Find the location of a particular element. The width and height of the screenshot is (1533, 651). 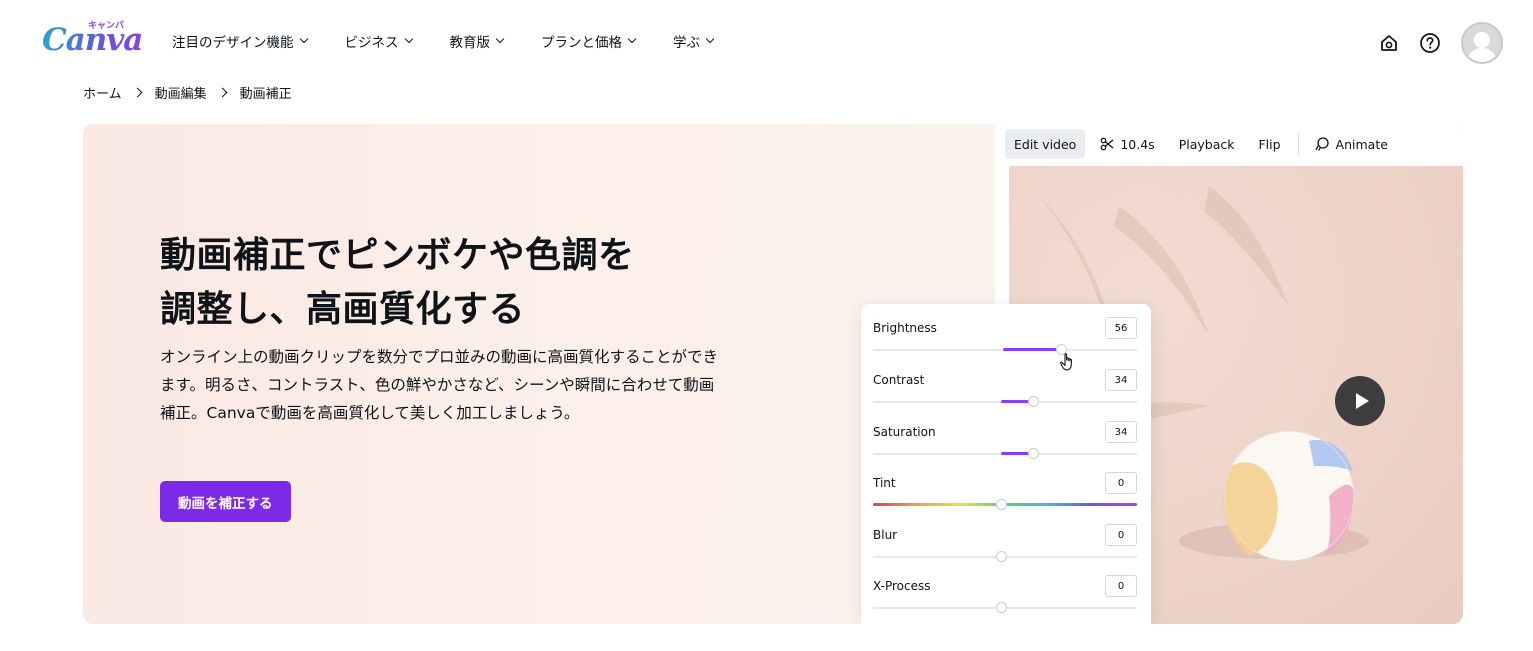

nav-right-actions is located at coordinates (1437, 43).